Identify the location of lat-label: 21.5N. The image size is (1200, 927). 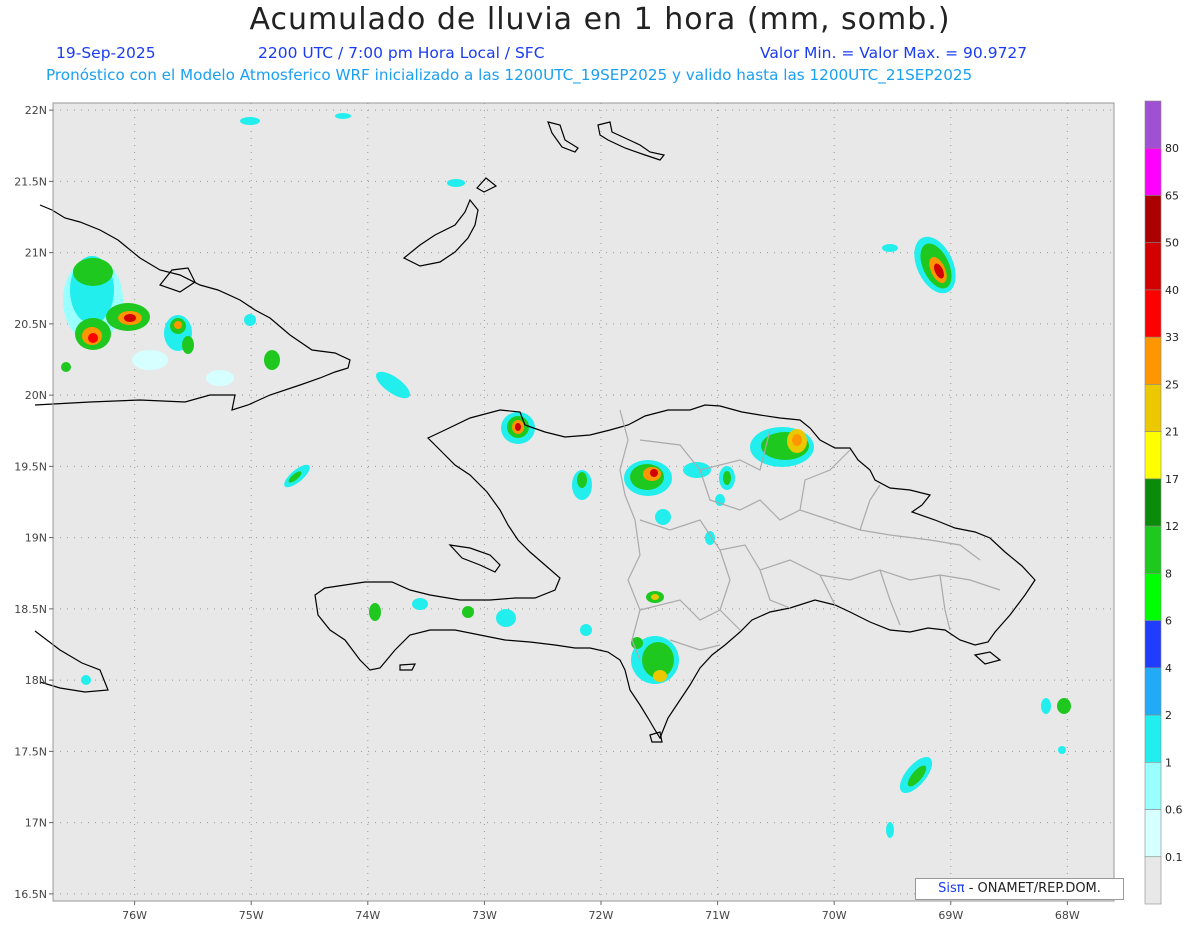
(30, 181).